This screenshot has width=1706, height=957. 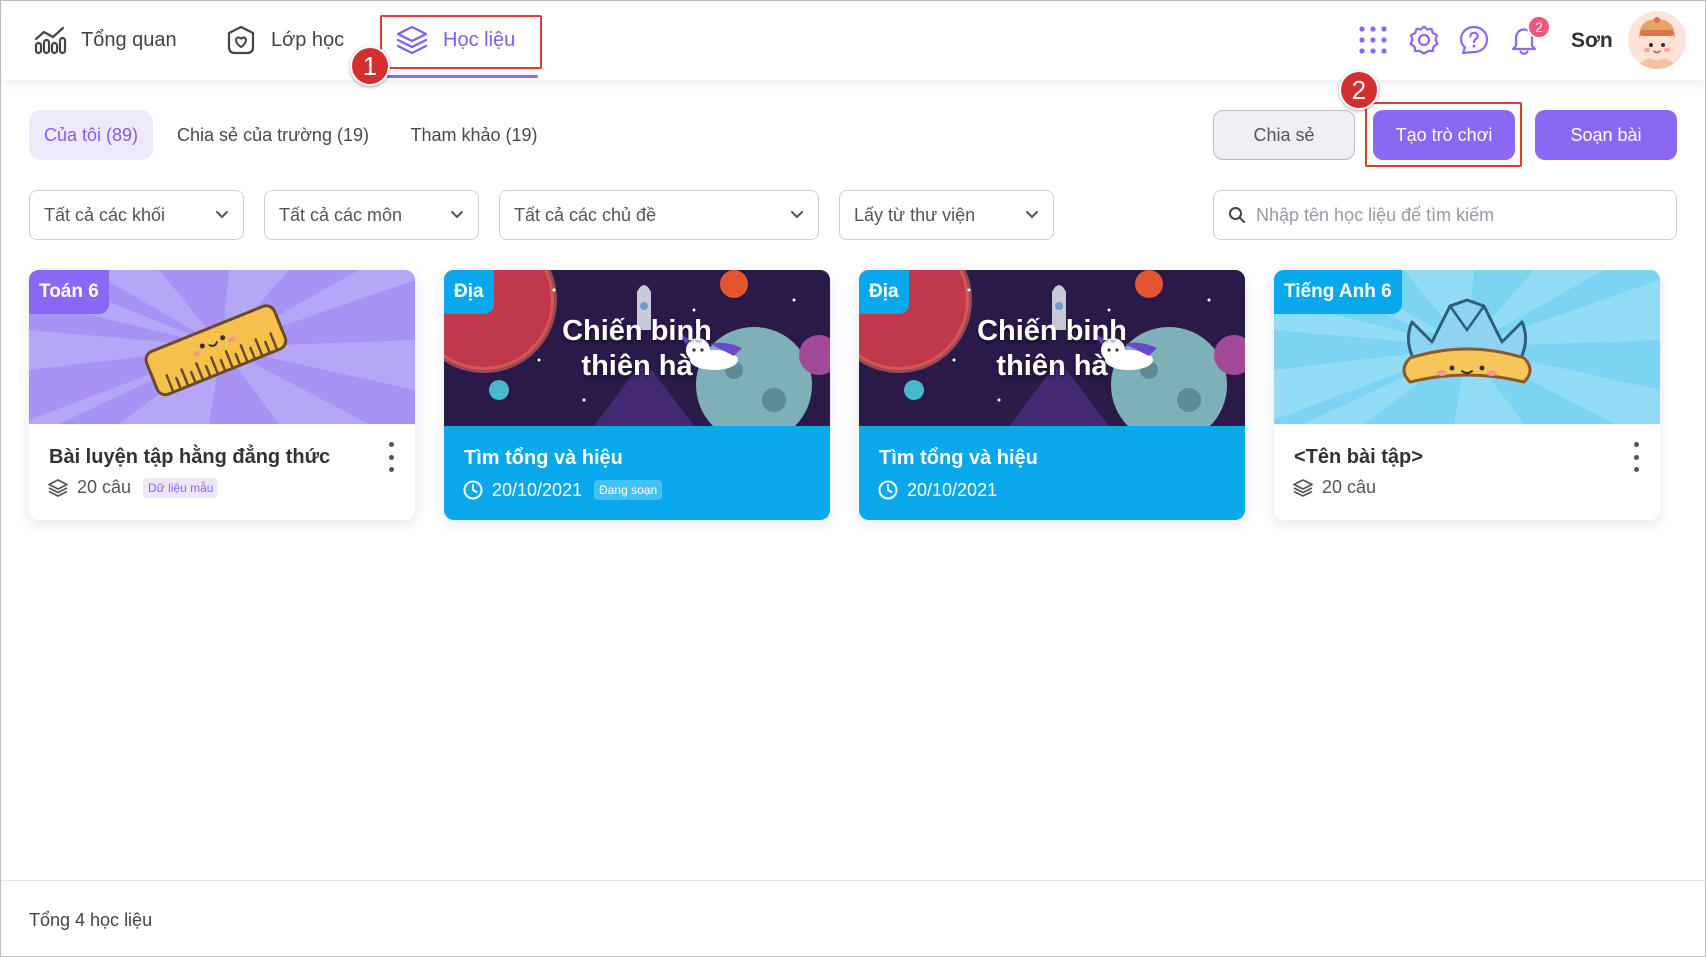 I want to click on grade-select: Tất cả các khối, so click(x=136, y=215).